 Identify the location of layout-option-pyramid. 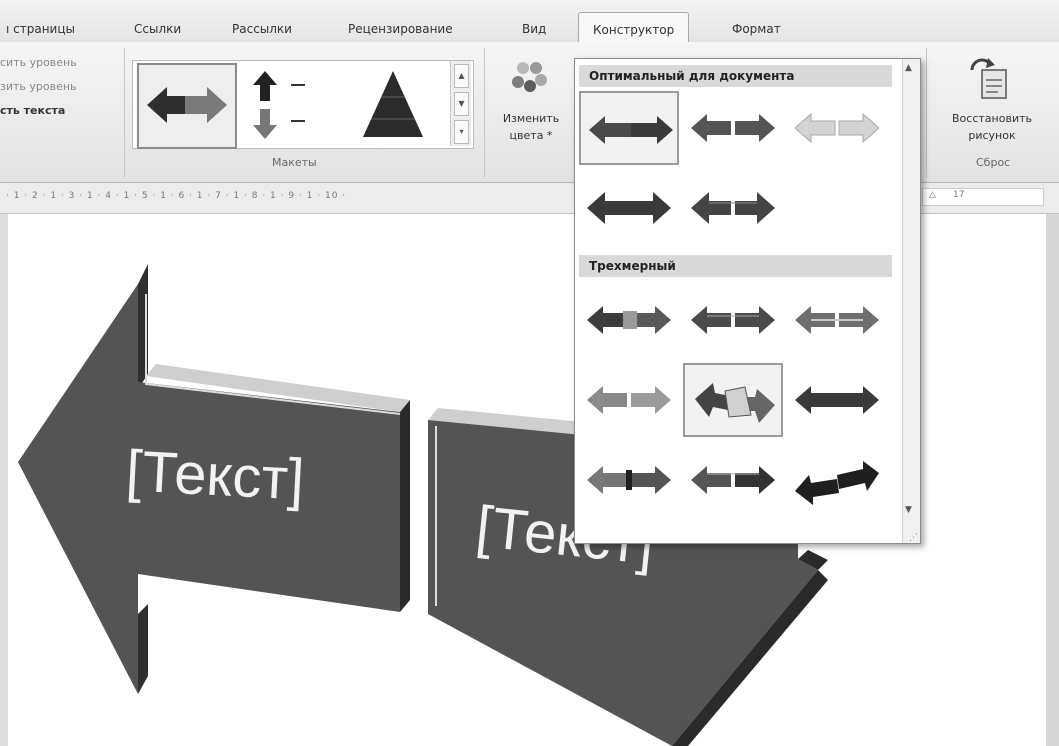
(393, 104).